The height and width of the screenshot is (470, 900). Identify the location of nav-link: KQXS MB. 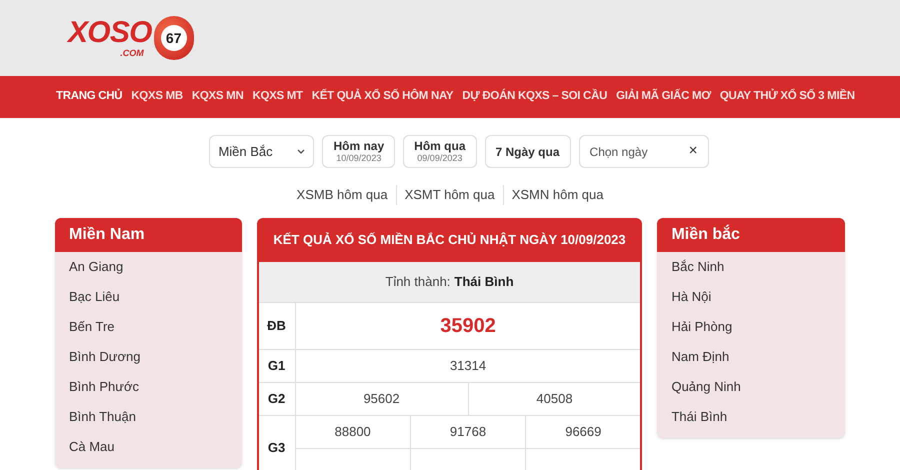
(157, 97).